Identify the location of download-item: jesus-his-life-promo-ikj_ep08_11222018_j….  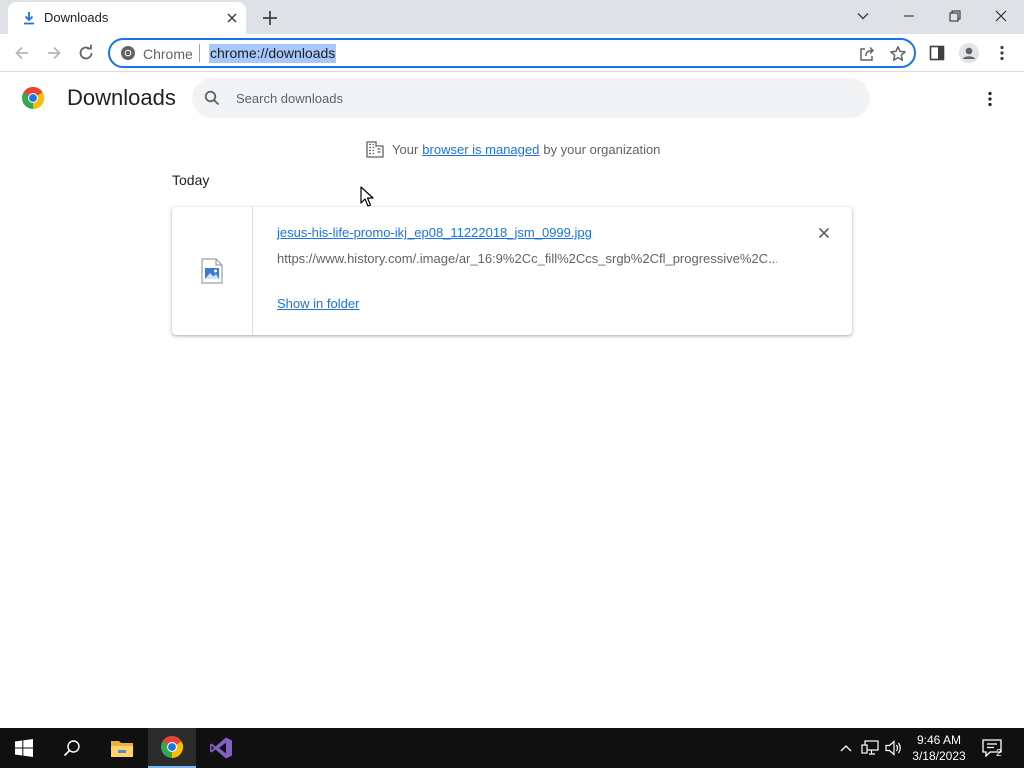
(512, 271).